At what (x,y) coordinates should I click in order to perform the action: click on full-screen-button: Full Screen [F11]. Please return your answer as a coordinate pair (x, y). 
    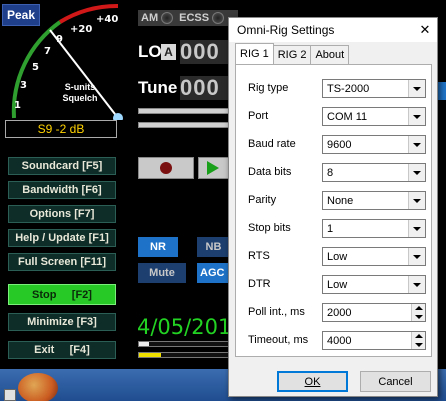
    Looking at the image, I should click on (62, 262).